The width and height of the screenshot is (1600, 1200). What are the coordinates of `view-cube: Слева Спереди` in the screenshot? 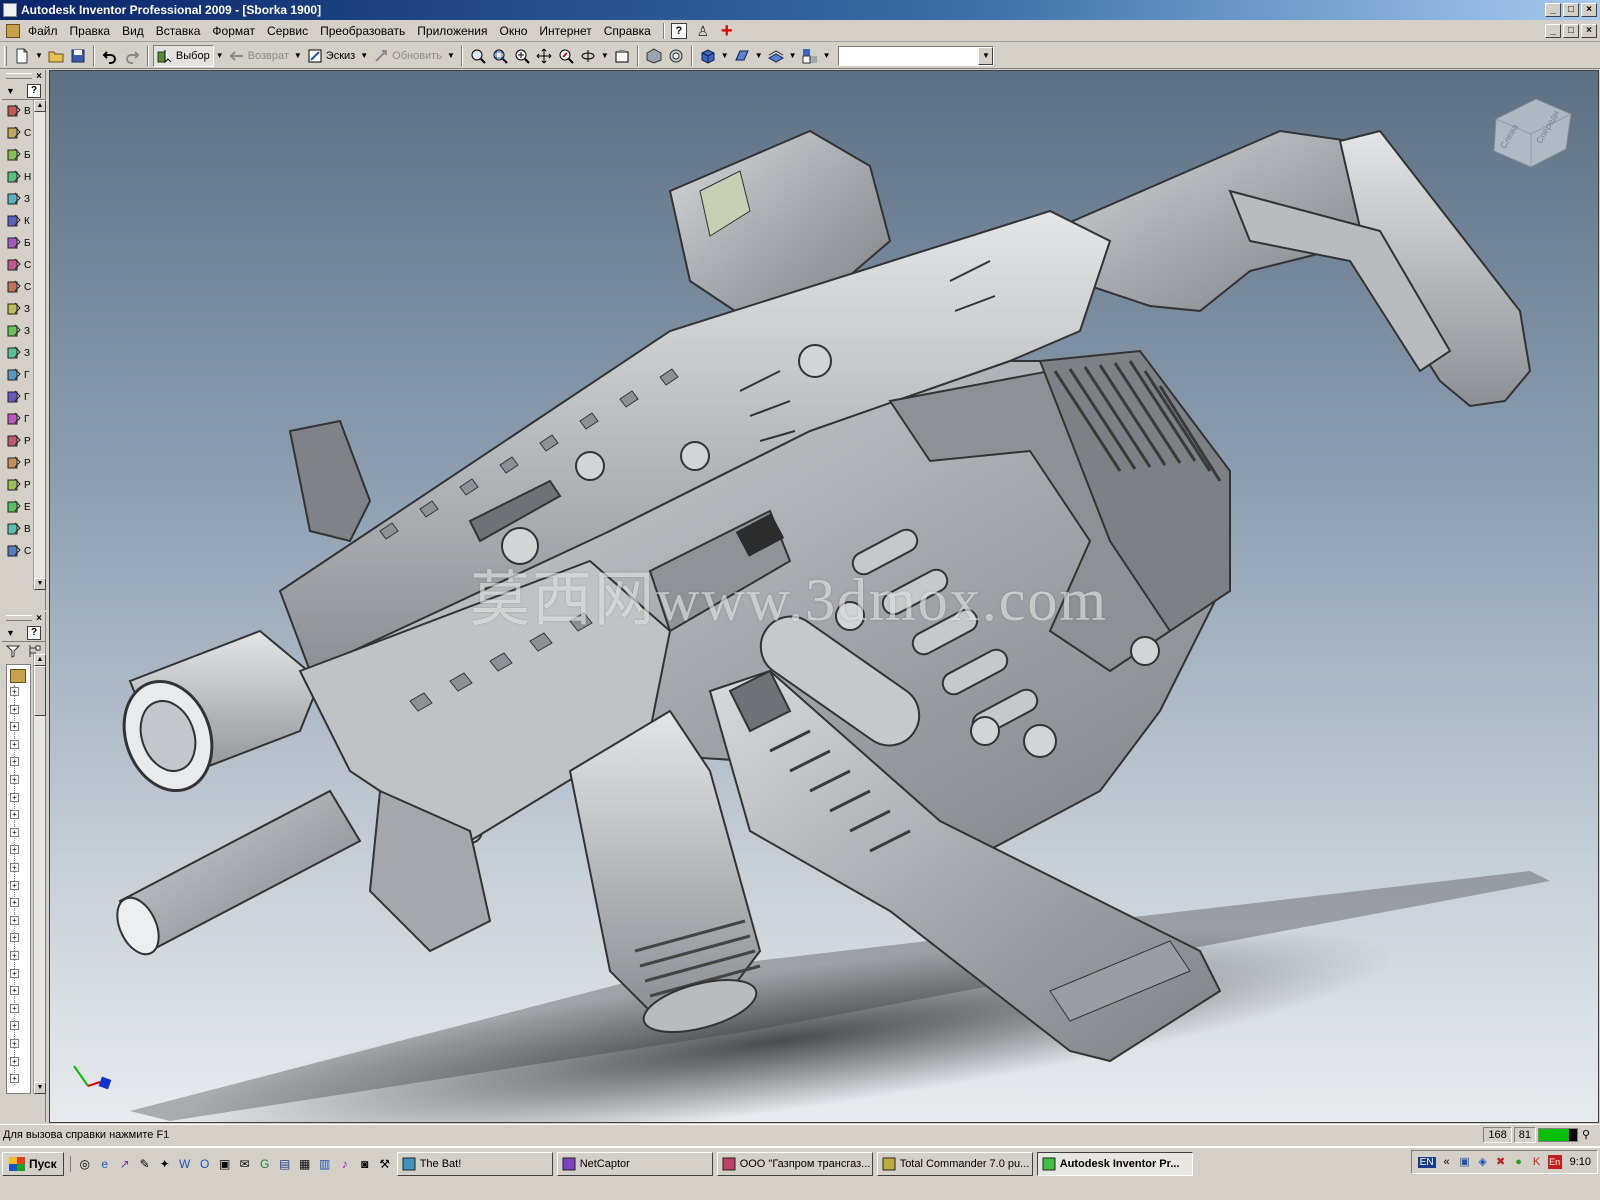 It's located at (1531, 131).